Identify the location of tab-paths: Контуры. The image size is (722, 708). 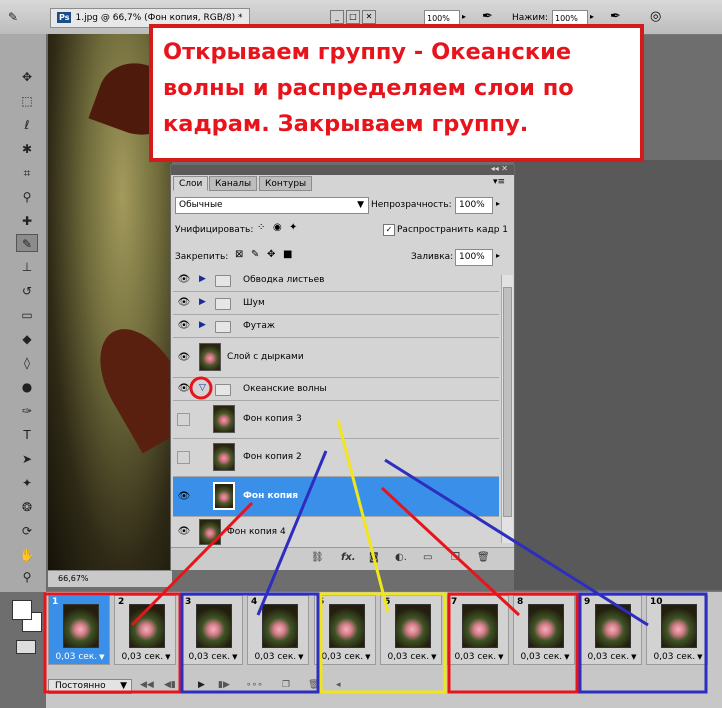
(286, 183).